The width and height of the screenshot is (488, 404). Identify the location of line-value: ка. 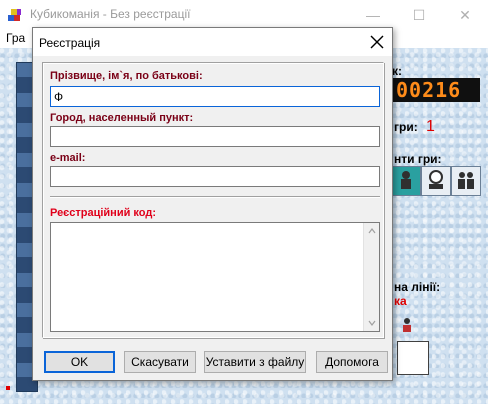
(400, 301).